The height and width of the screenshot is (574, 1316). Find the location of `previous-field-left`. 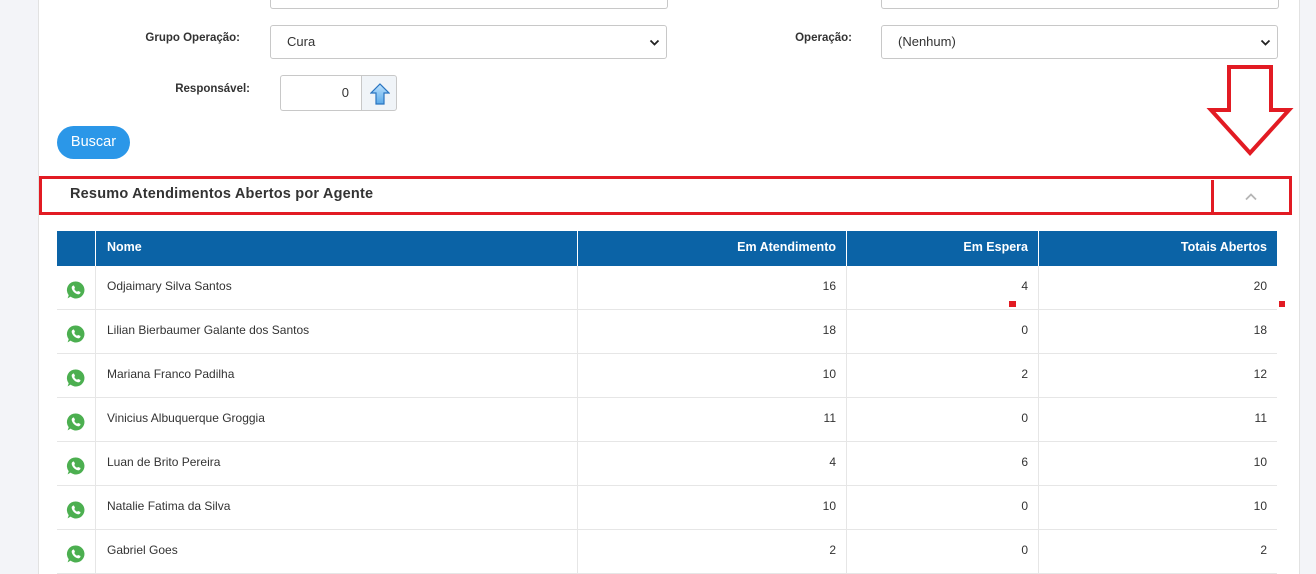

previous-field-left is located at coordinates (469, 4).